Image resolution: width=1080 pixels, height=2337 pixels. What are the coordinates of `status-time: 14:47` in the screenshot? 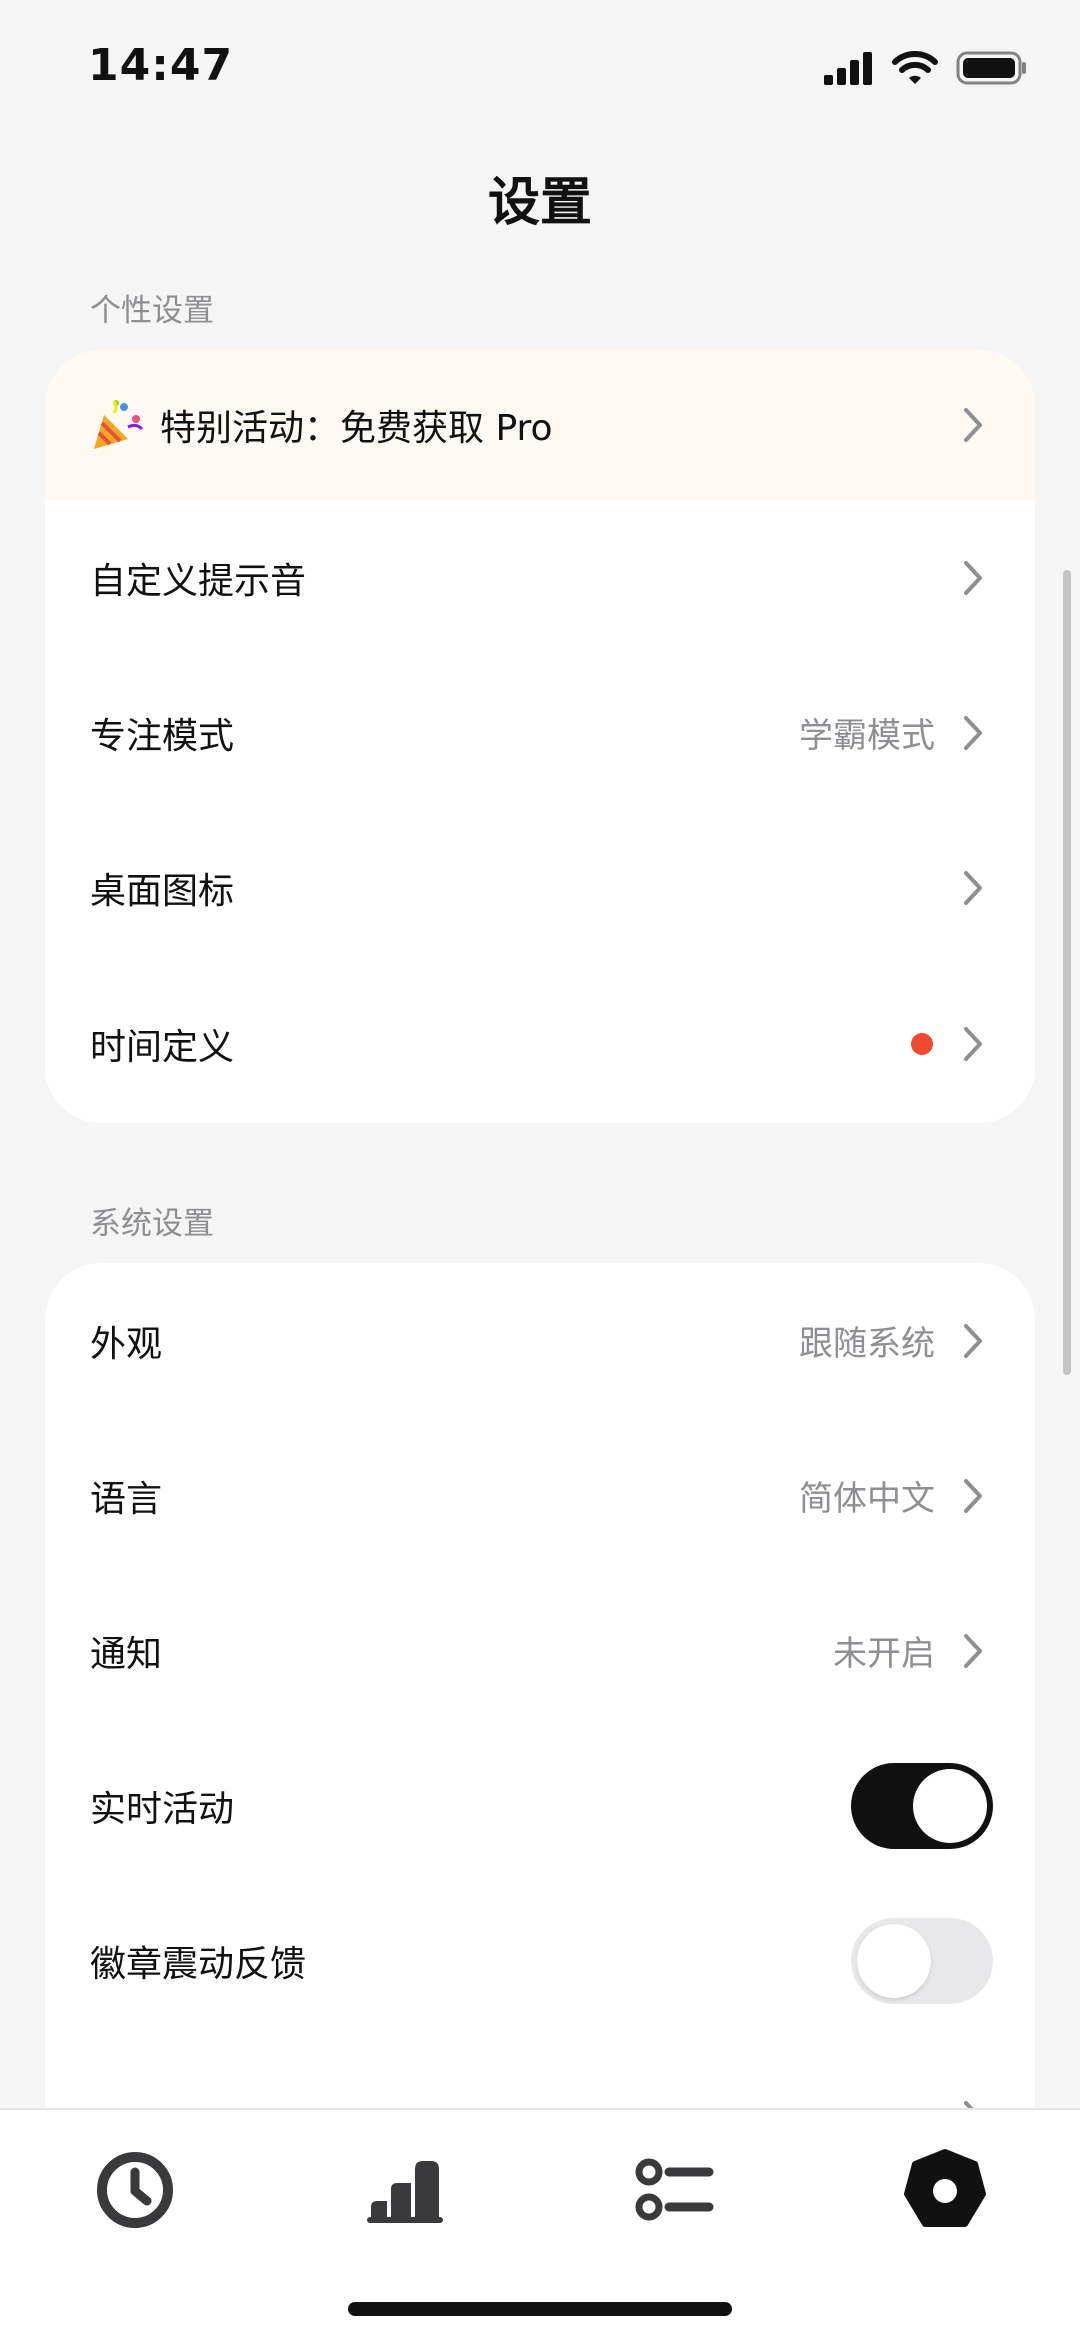 It's located at (161, 65).